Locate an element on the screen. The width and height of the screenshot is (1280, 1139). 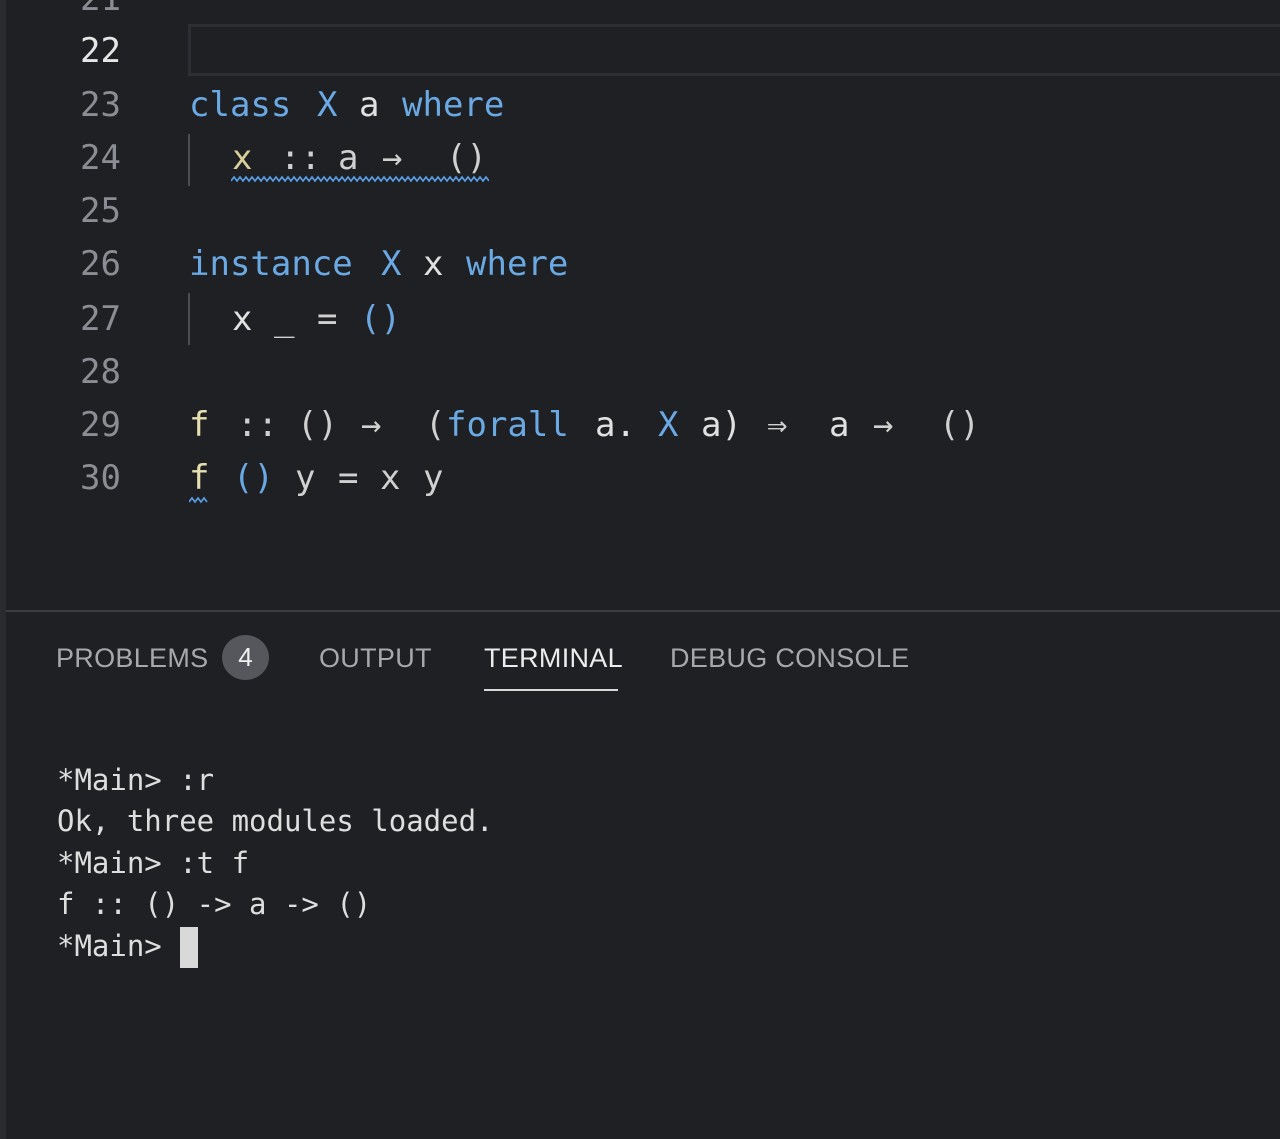
terminal-line: Ok, three modules loaded. is located at coordinates (275, 821).